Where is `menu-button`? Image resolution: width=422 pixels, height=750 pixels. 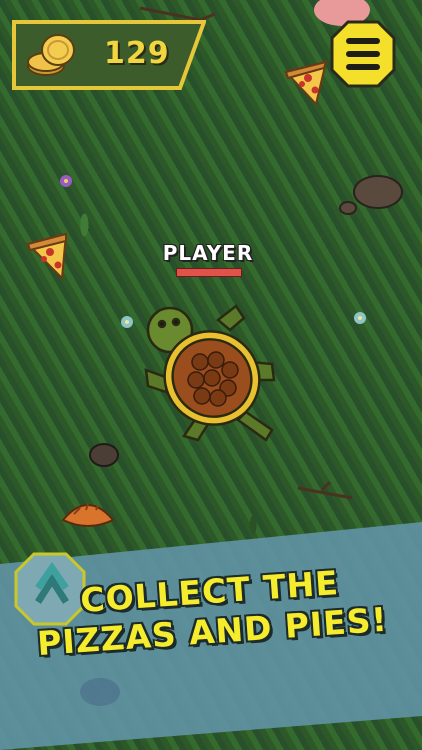 menu-button is located at coordinates (363, 54).